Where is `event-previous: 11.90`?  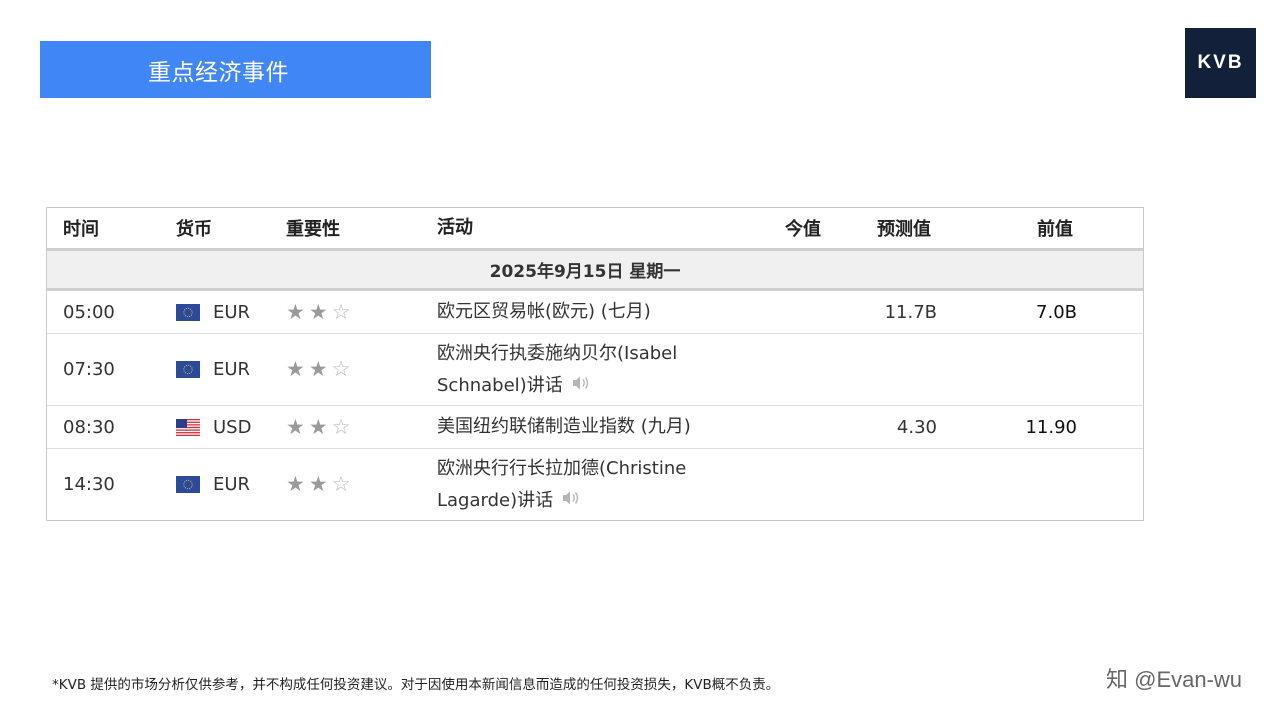 event-previous: 11.90 is located at coordinates (1051, 427).